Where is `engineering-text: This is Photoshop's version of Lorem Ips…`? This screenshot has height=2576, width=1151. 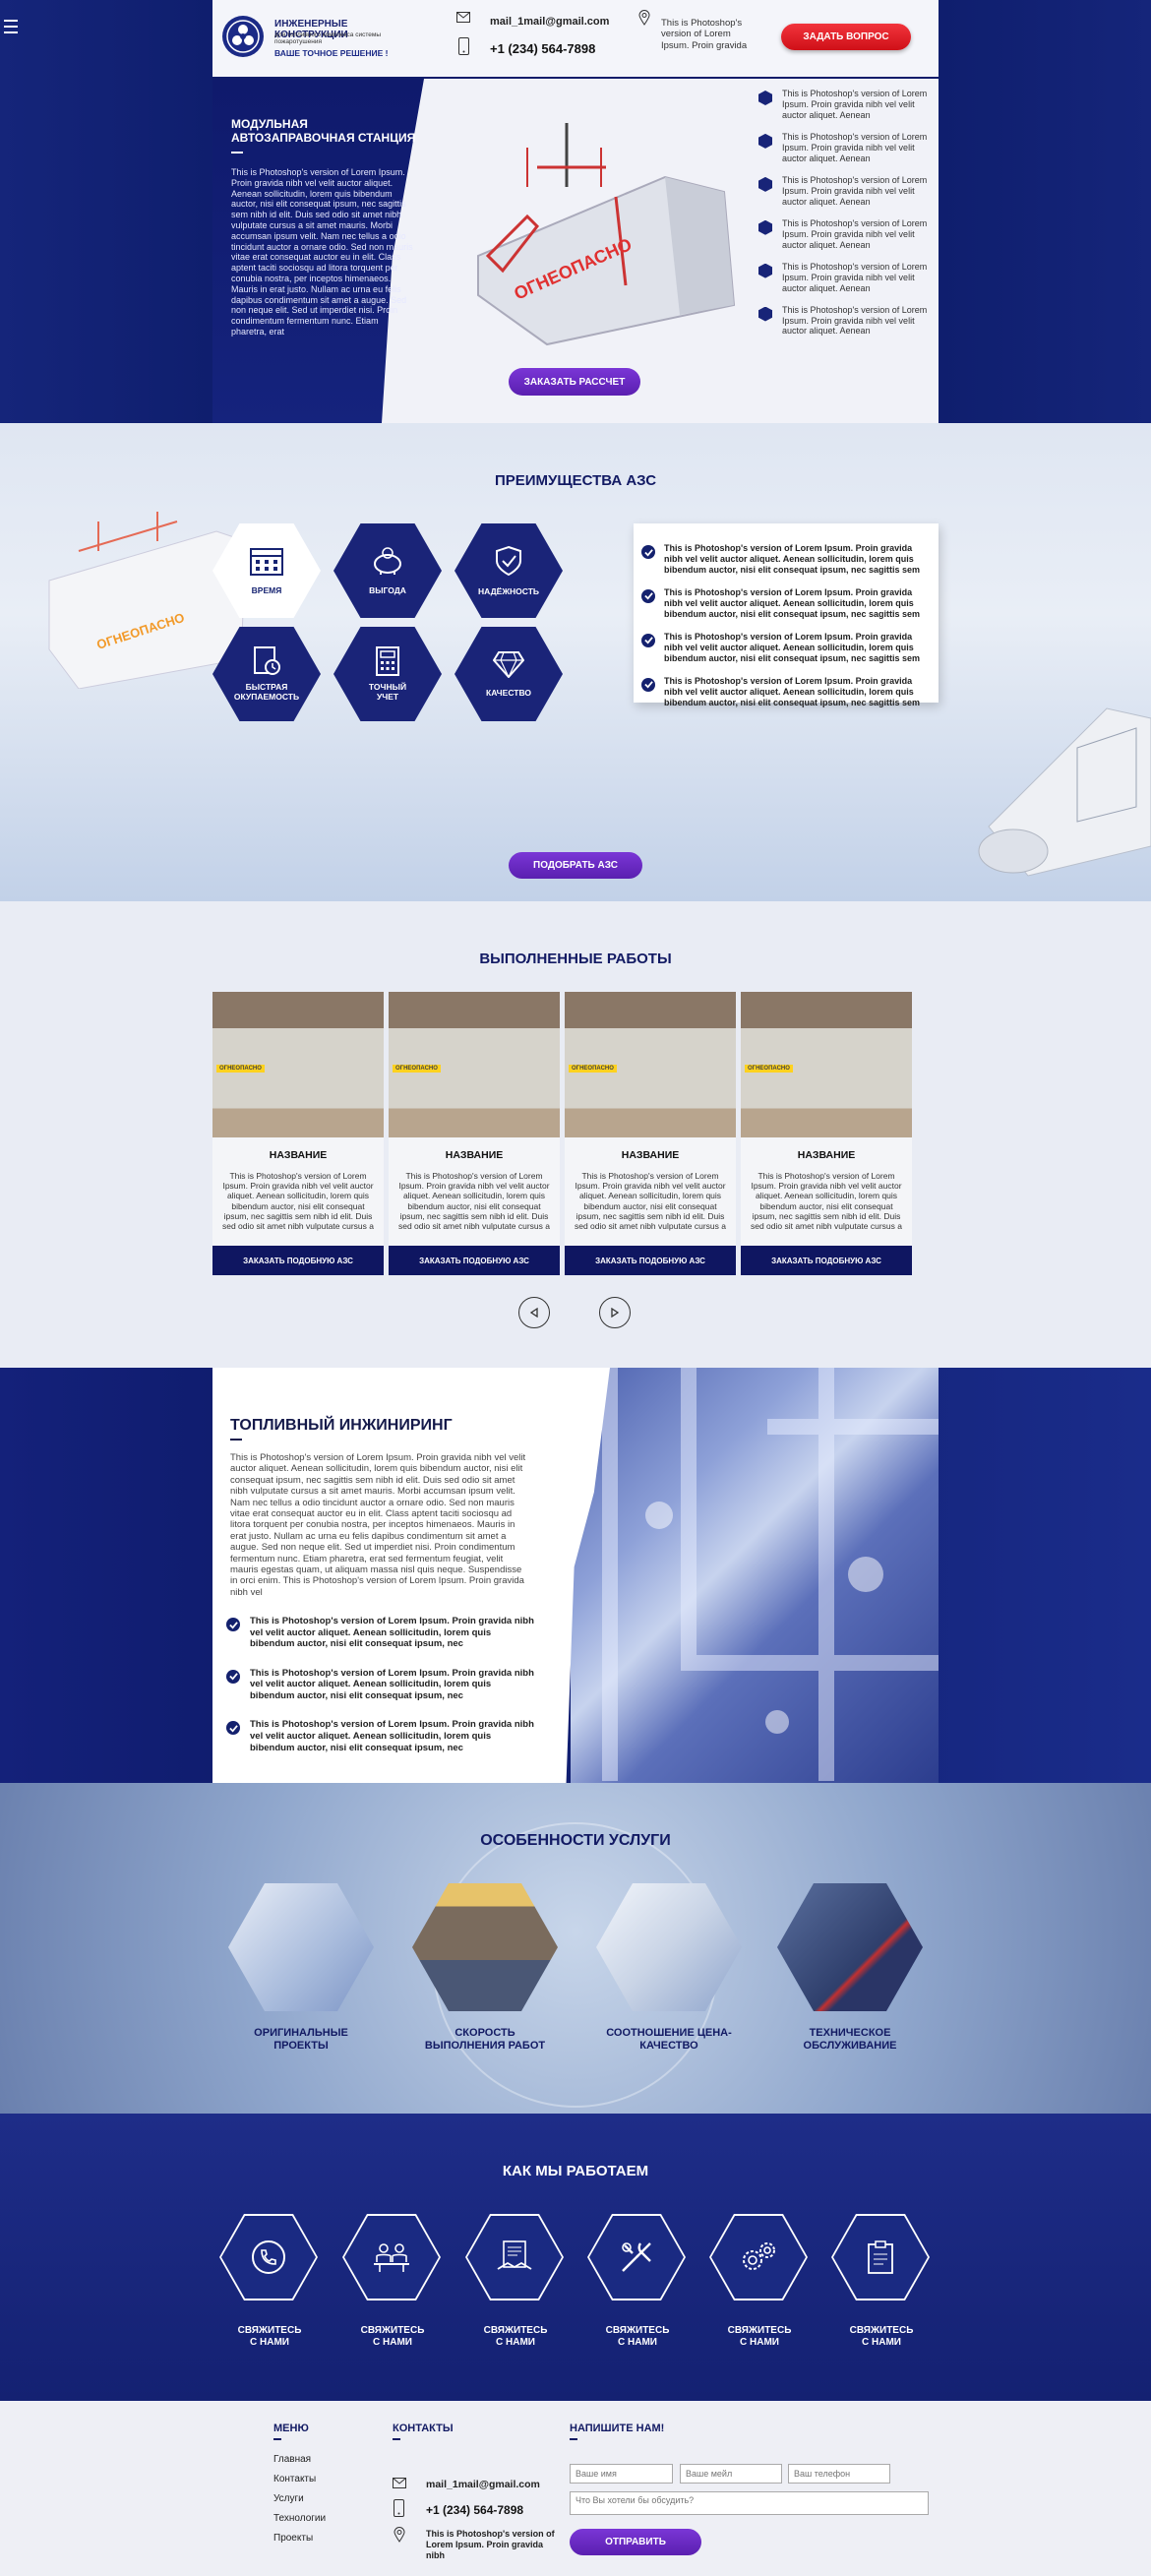 engineering-text: This is Photoshop's version of Lorem Ips… is located at coordinates (378, 1525).